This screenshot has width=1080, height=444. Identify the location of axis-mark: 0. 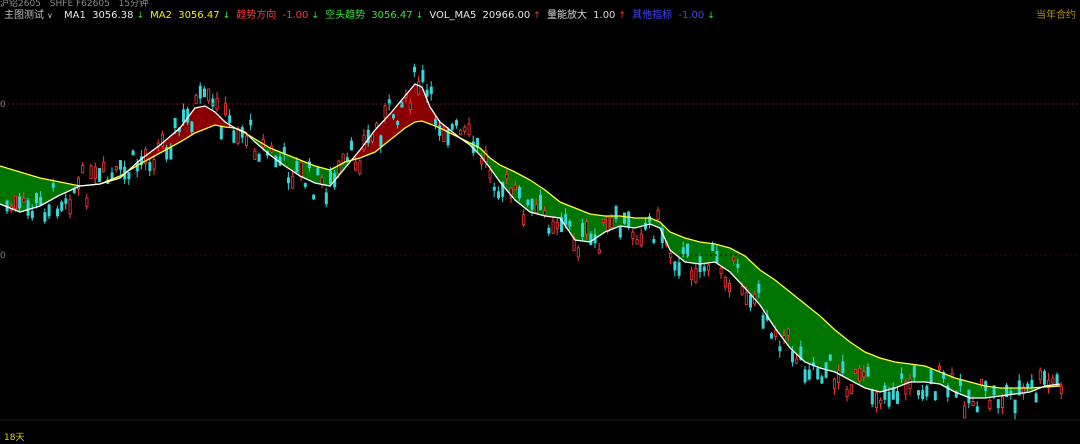
(3, 105).